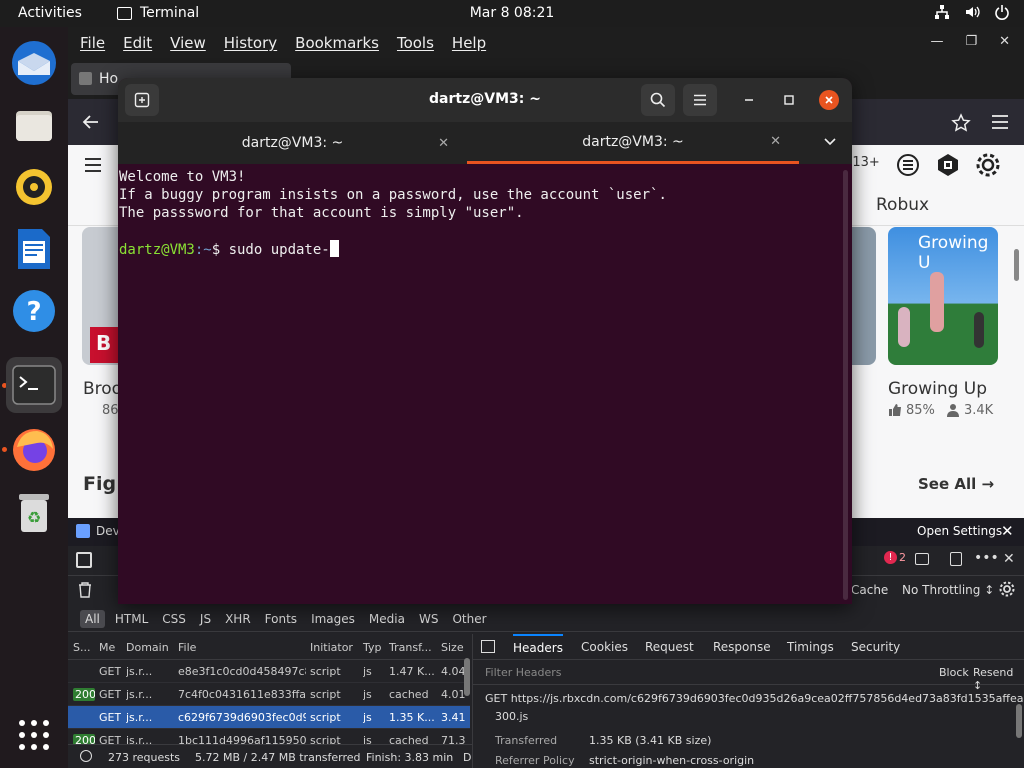 This screenshot has width=1024, height=768. What do you see at coordinates (158, 13) in the screenshot?
I see `app-menu: Terminal` at bounding box center [158, 13].